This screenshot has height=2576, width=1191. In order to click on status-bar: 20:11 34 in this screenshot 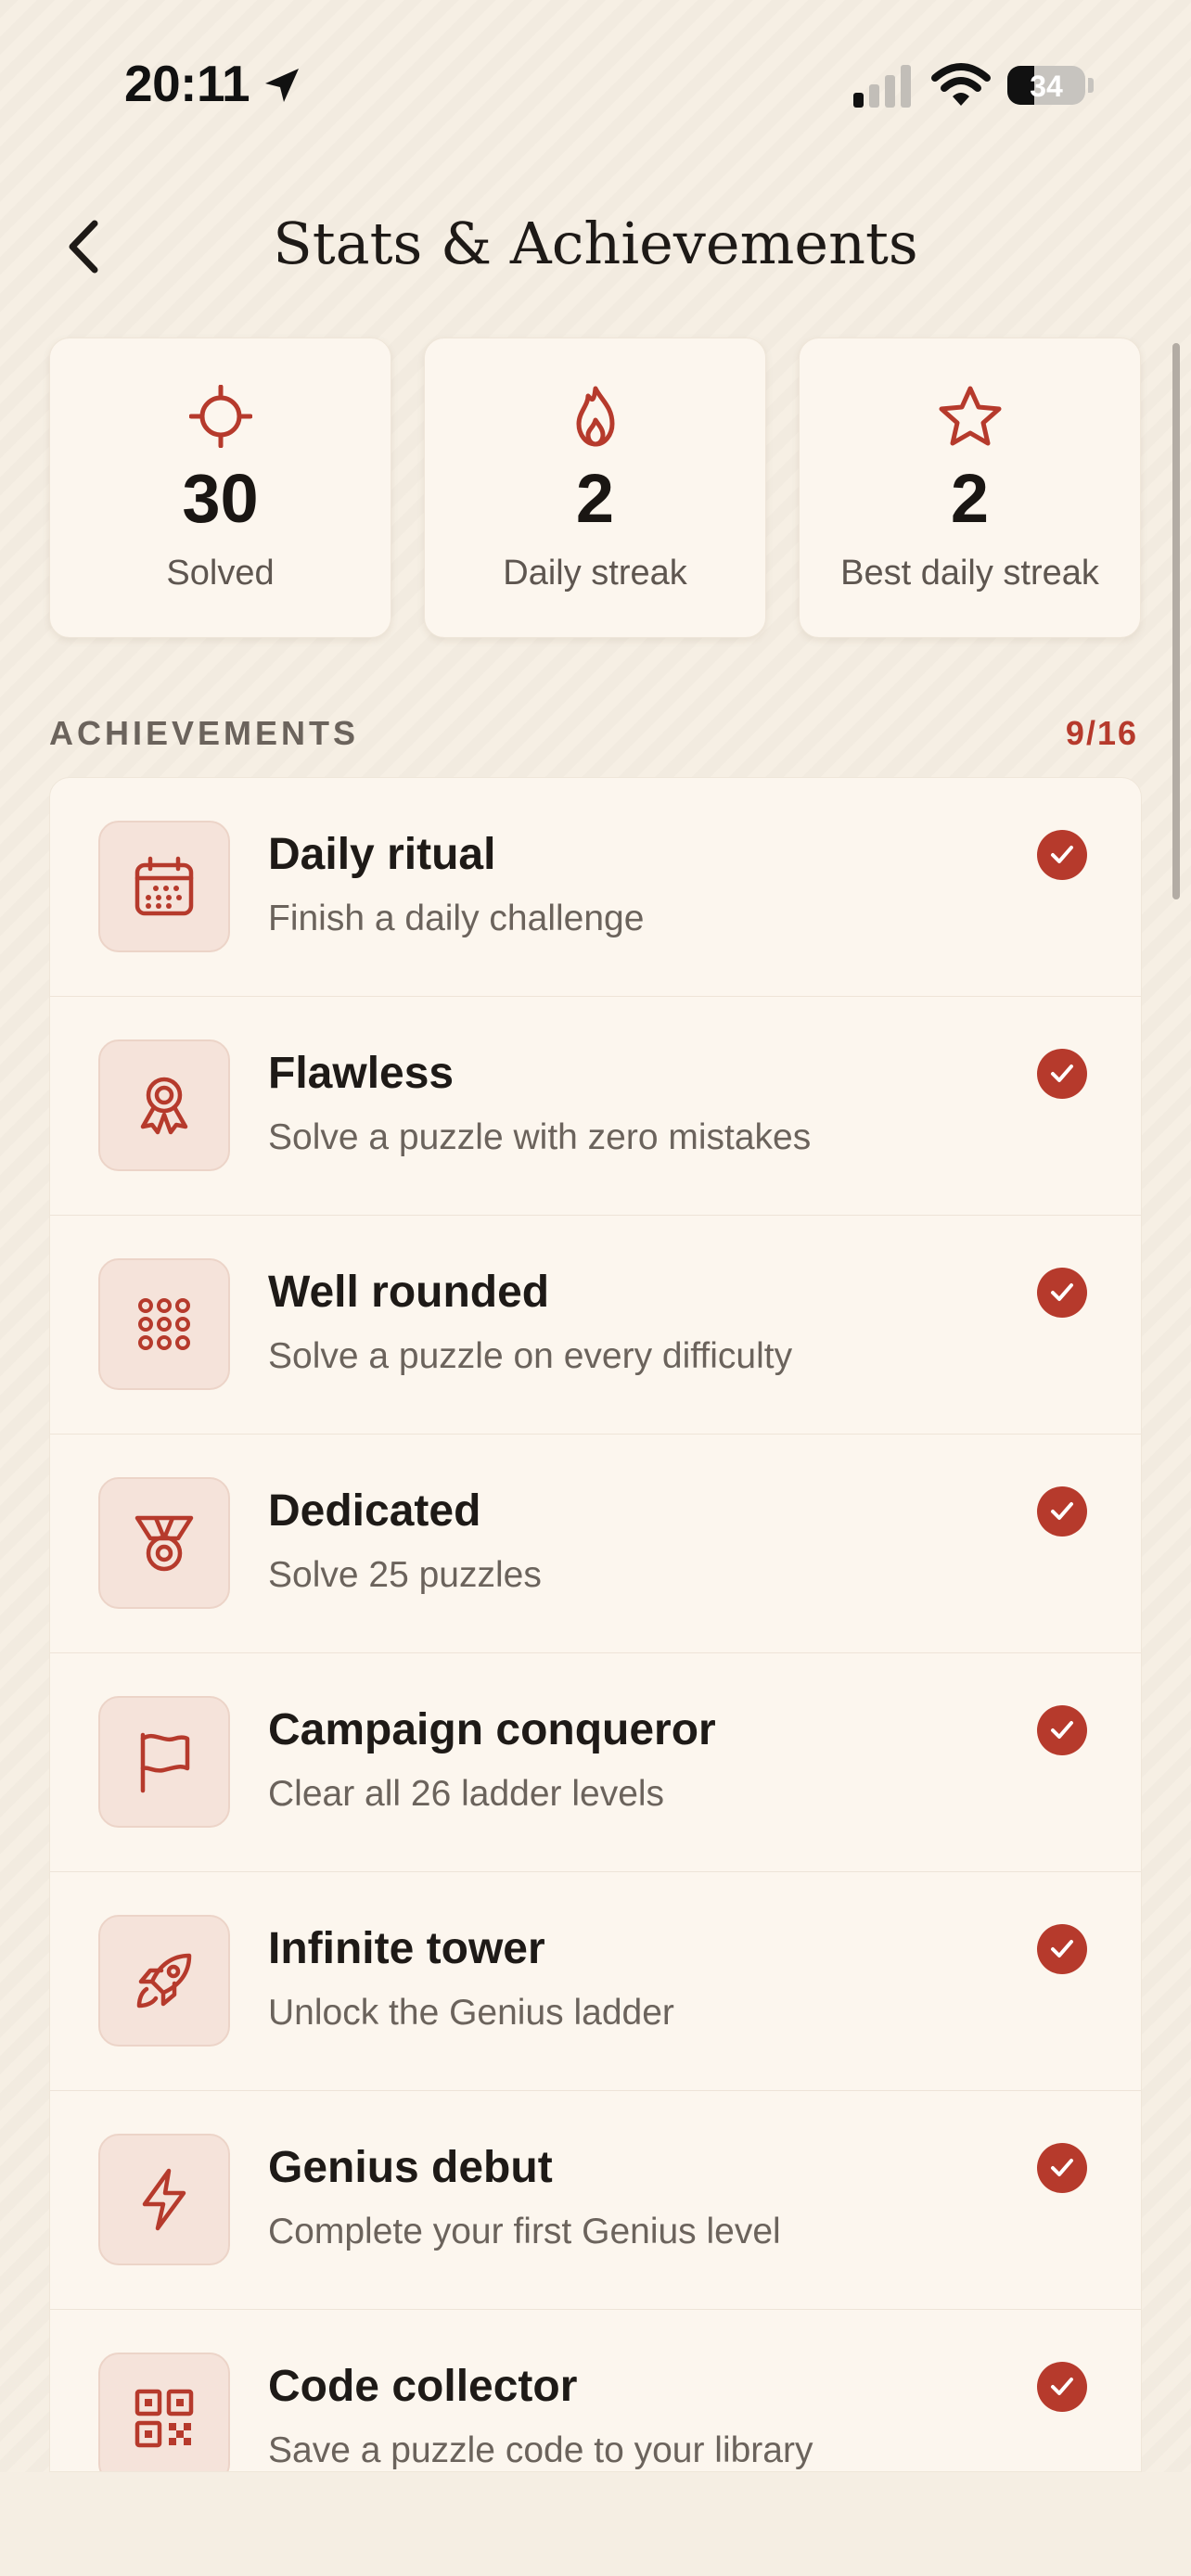, I will do `click(595, 88)`.